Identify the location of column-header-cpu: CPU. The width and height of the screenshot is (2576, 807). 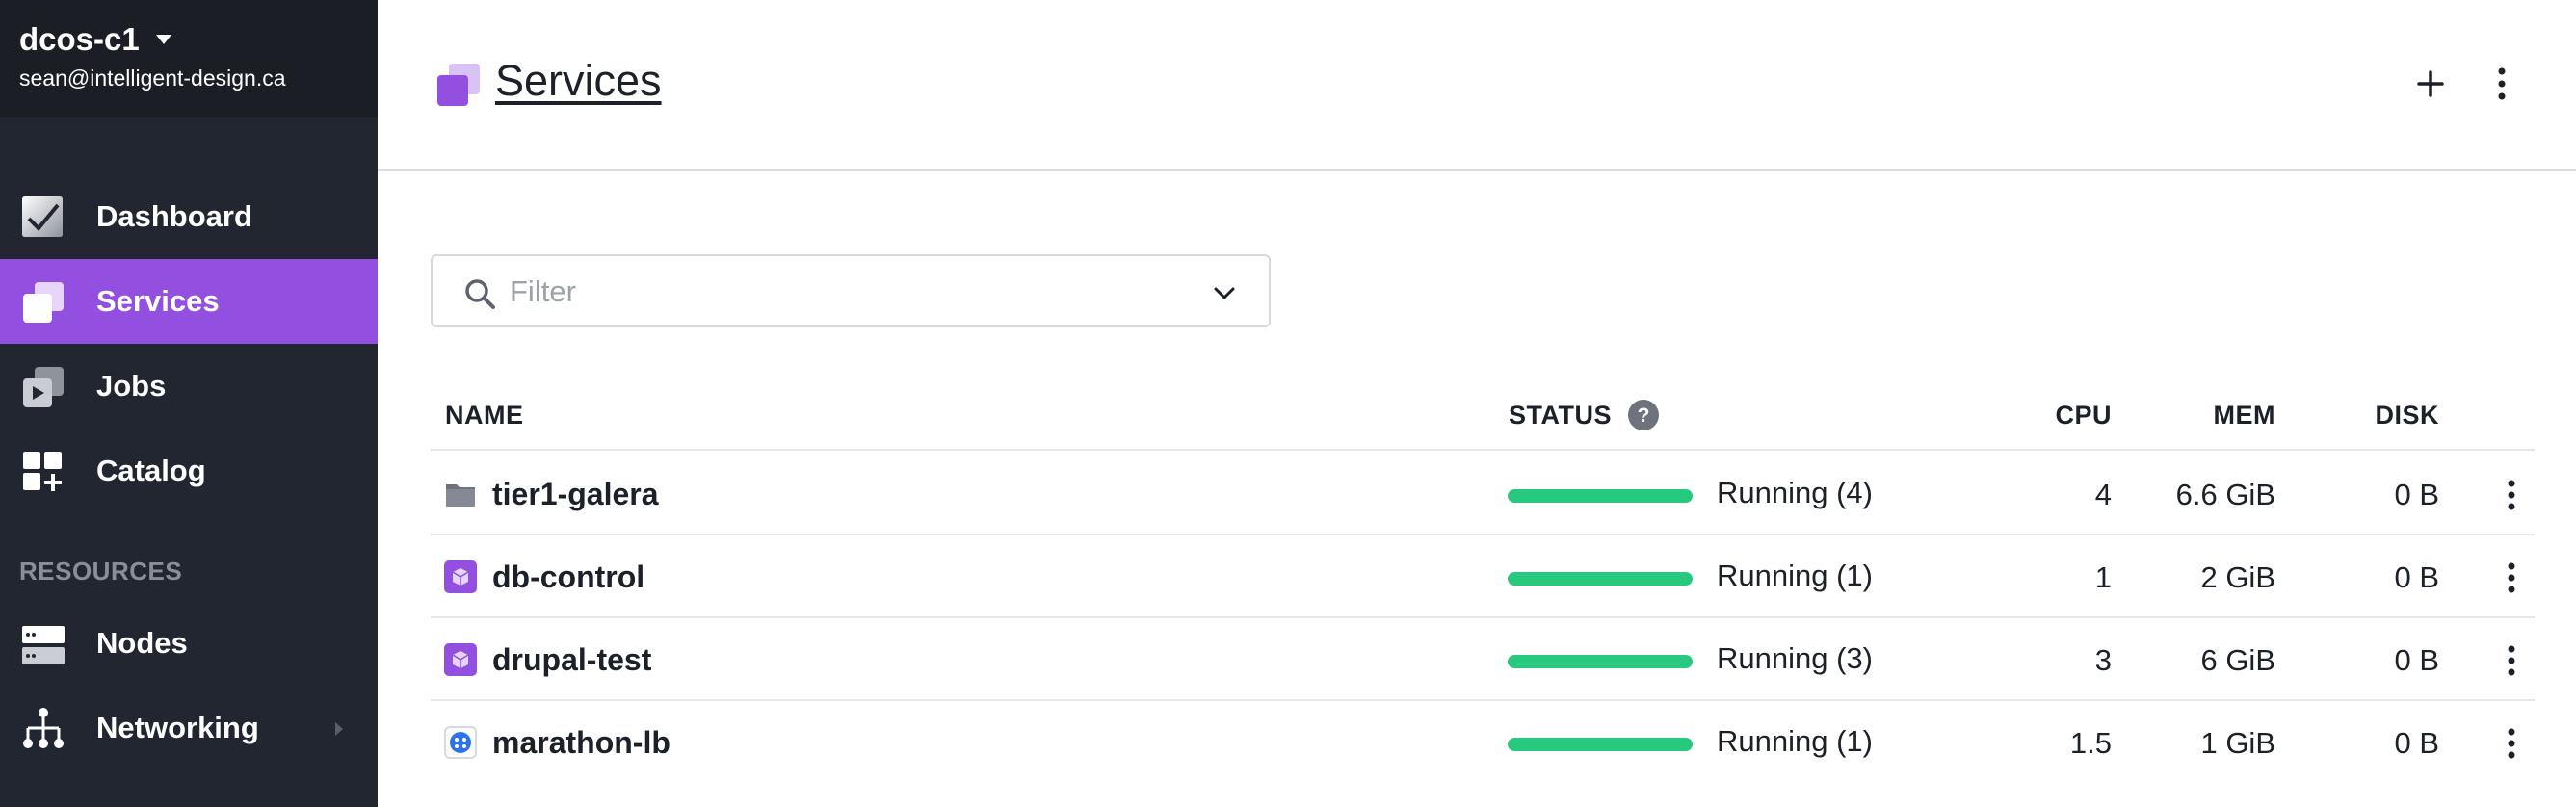
(2042, 415).